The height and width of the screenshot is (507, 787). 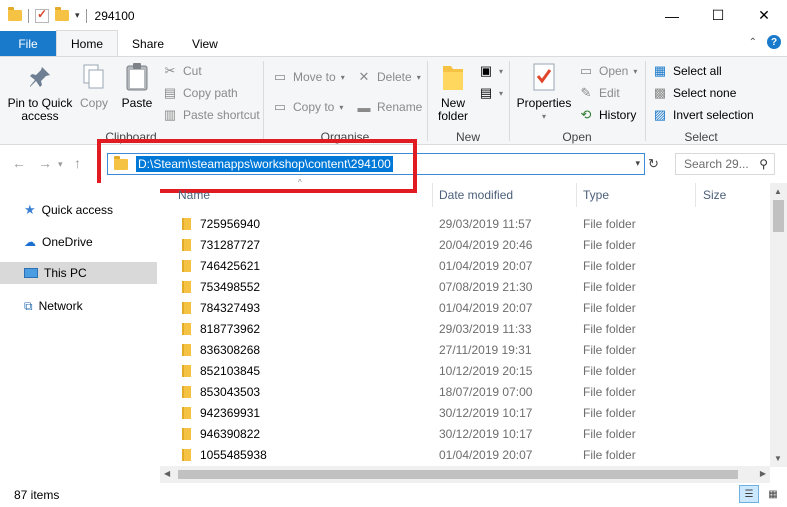 I want to click on network-icon: ⧉, so click(x=28, y=305).